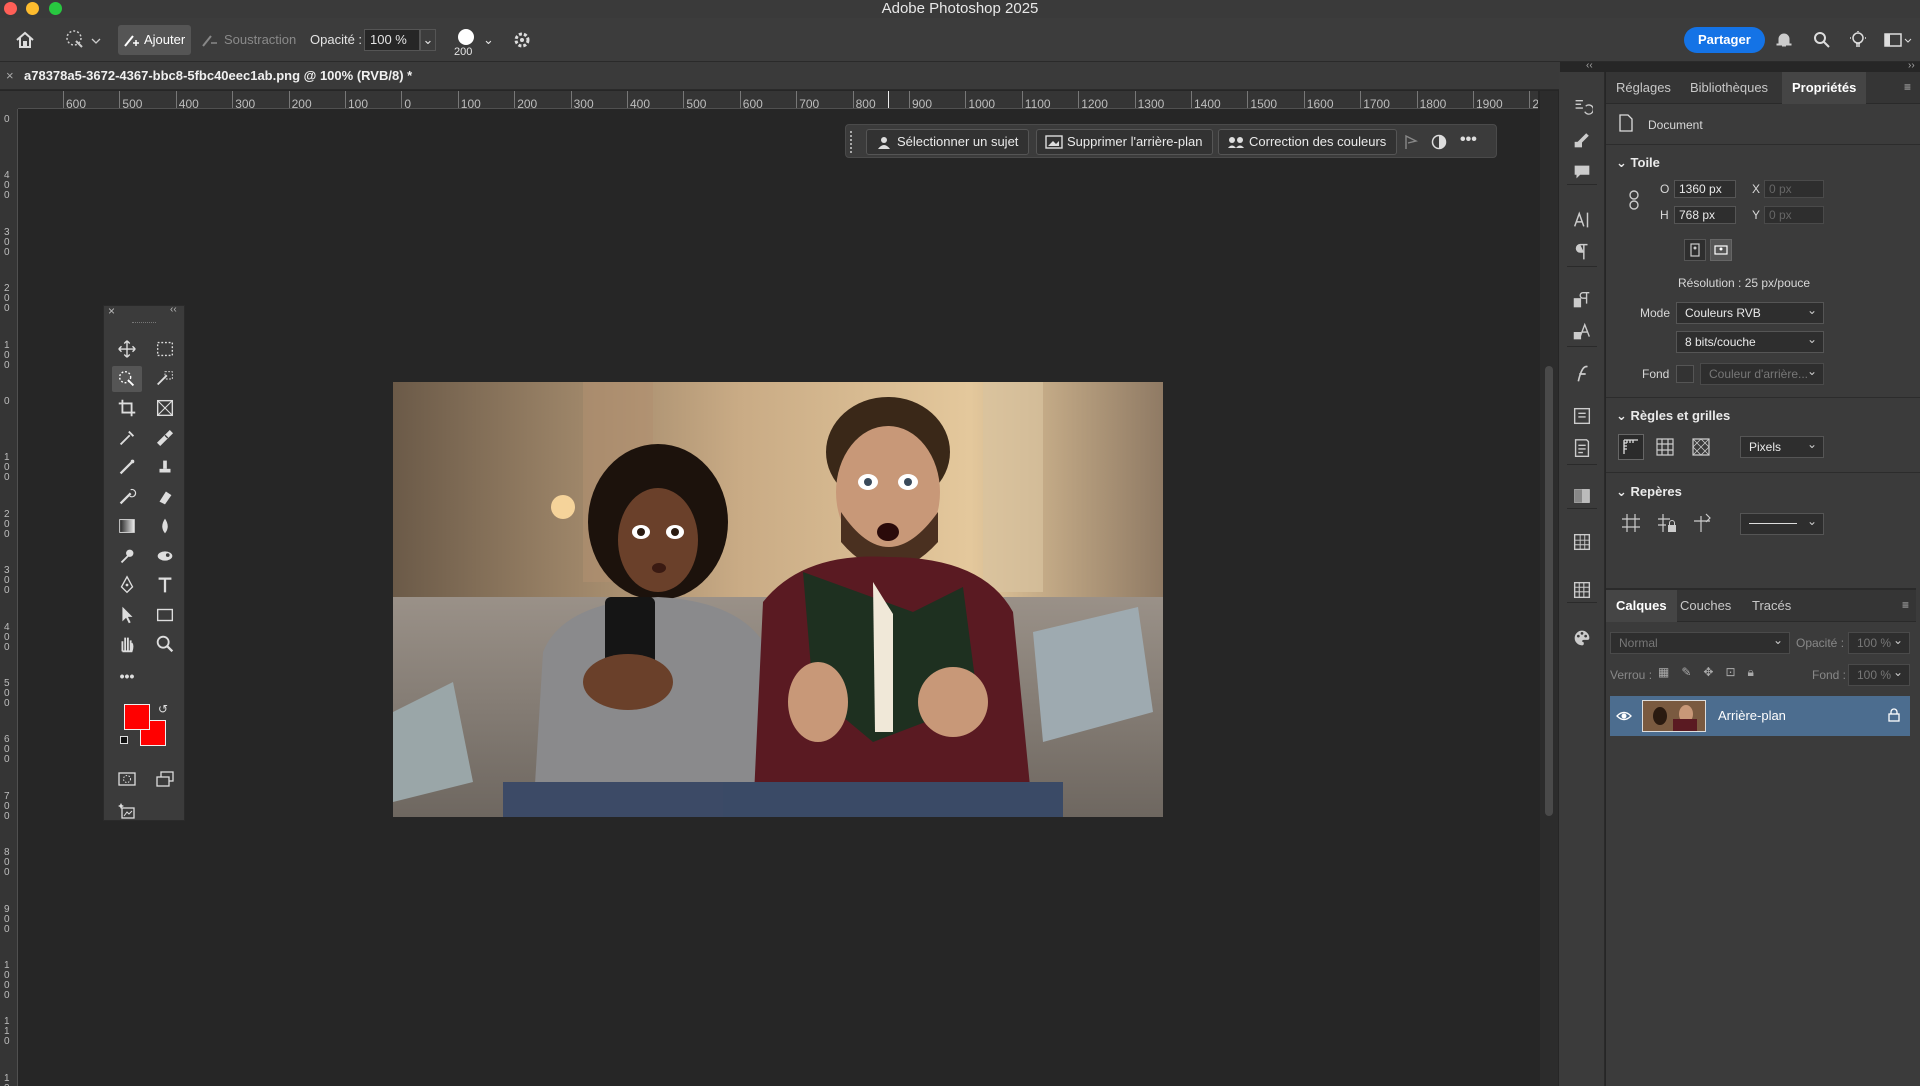 This screenshot has height=1086, width=1920. I want to click on x-input: 0 px, so click(1794, 189).